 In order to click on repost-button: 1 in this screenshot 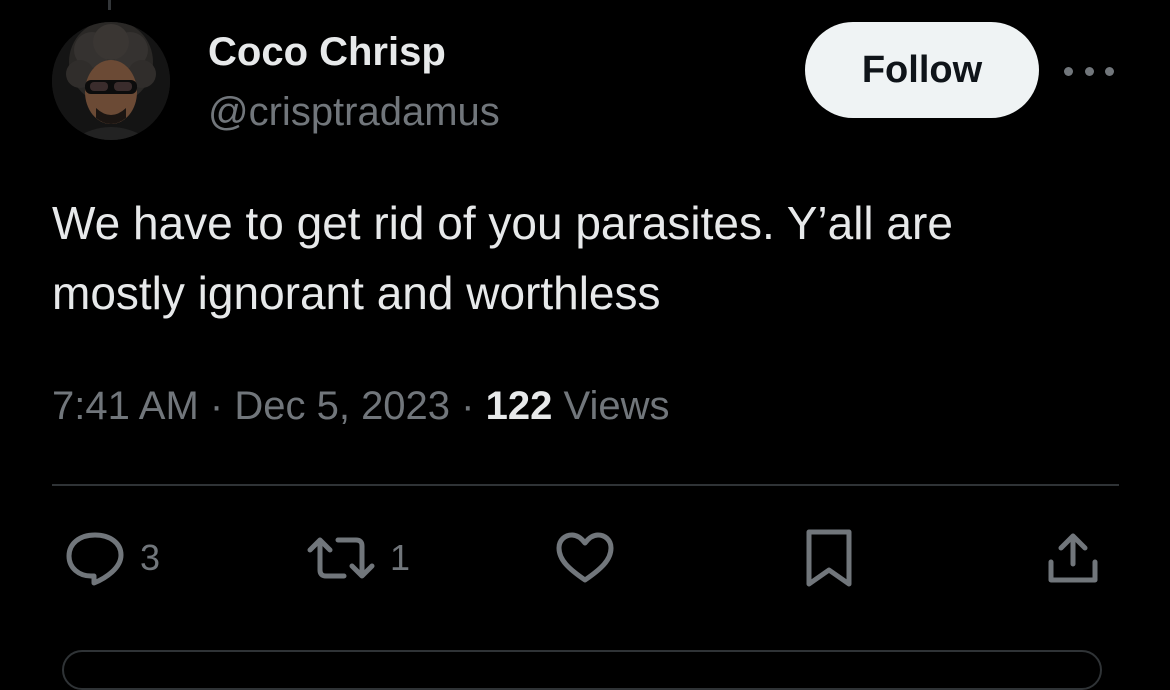, I will do `click(358, 558)`.